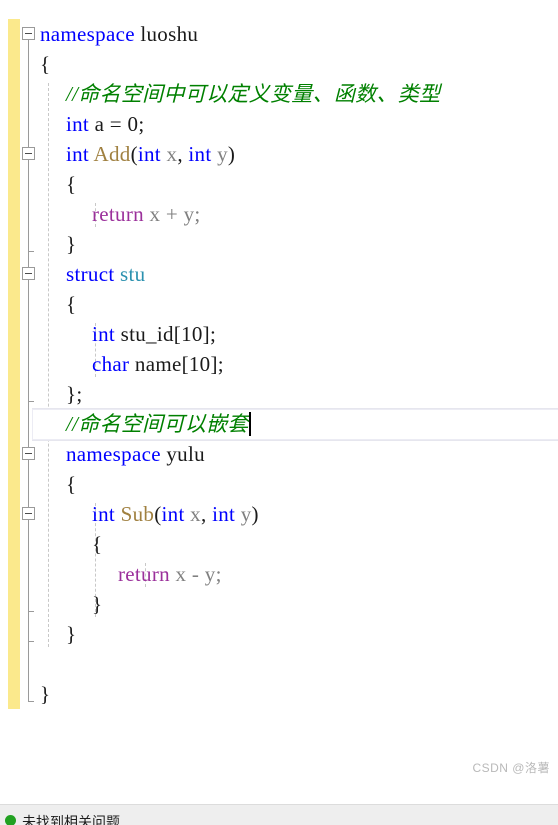  Describe the element at coordinates (41, 394) in the screenshot. I see `code-line: };` at that location.